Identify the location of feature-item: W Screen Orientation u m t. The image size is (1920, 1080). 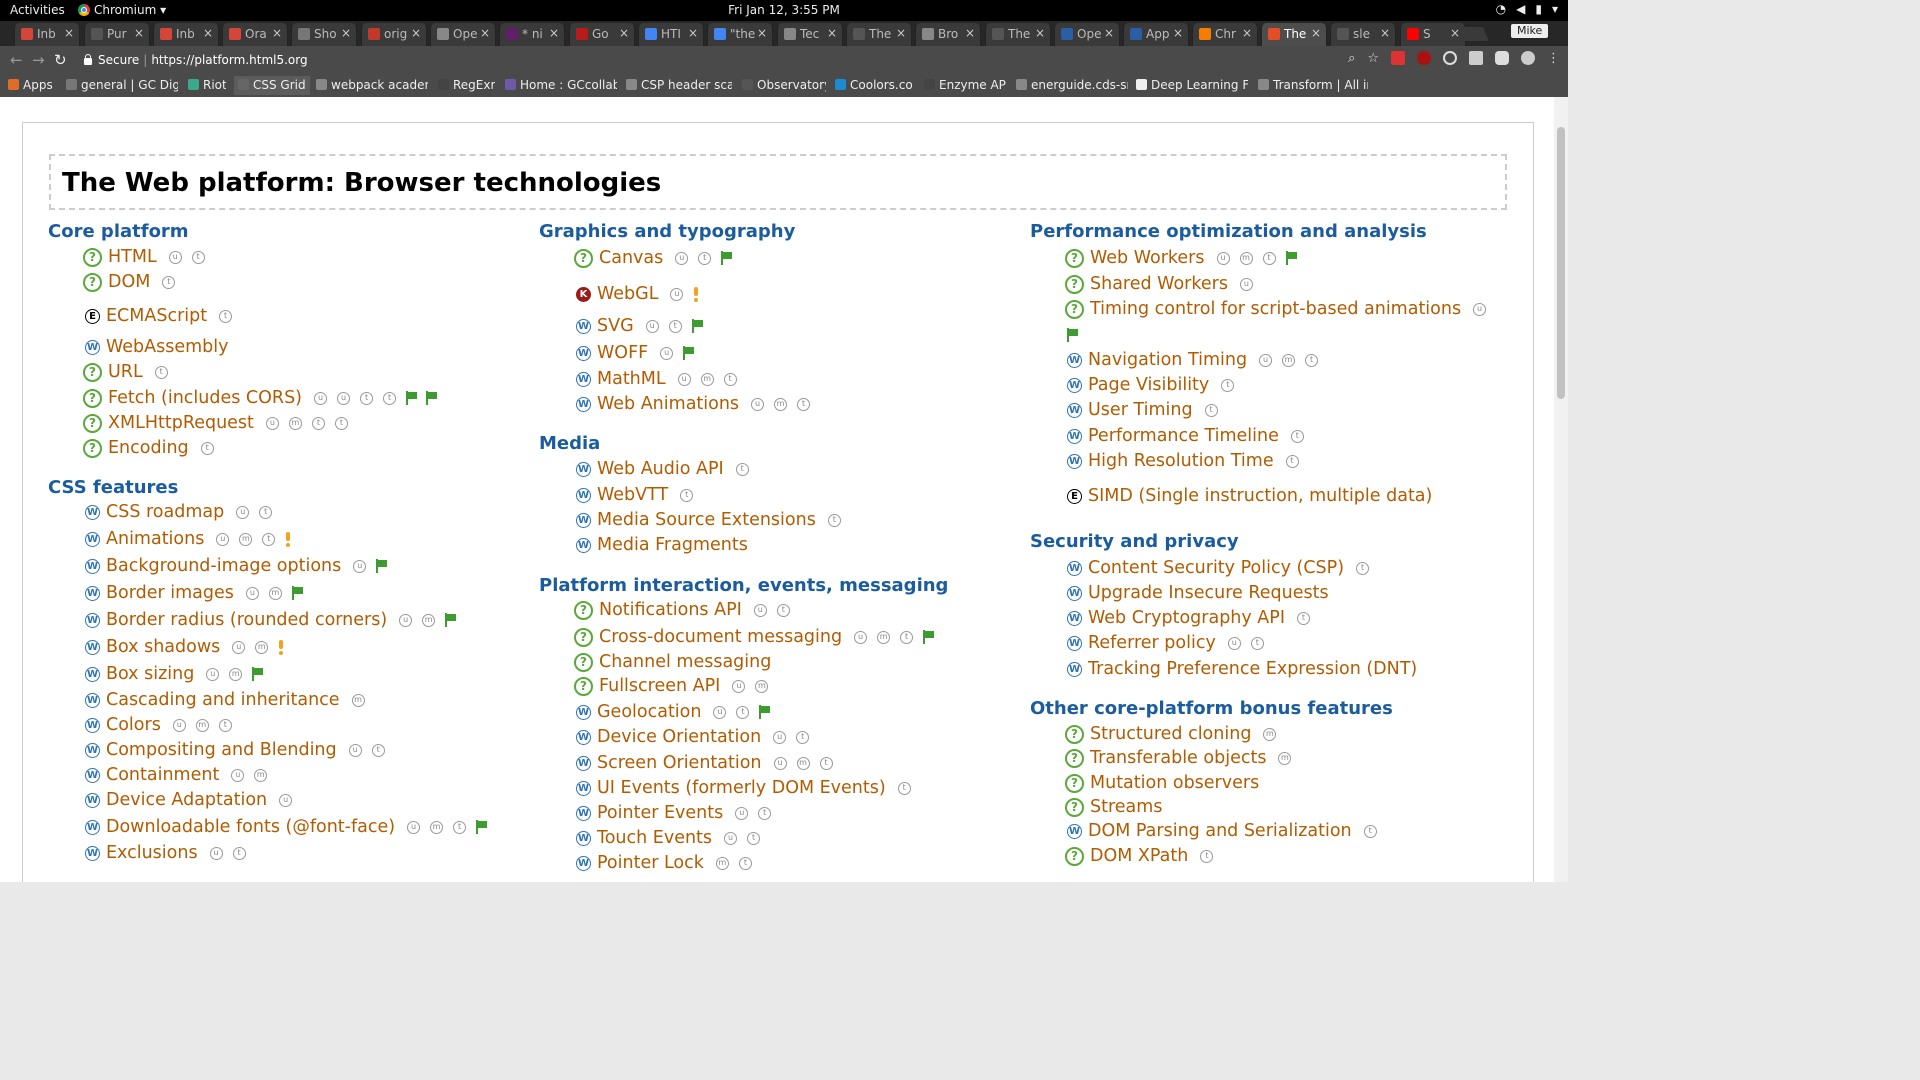
(704, 763).